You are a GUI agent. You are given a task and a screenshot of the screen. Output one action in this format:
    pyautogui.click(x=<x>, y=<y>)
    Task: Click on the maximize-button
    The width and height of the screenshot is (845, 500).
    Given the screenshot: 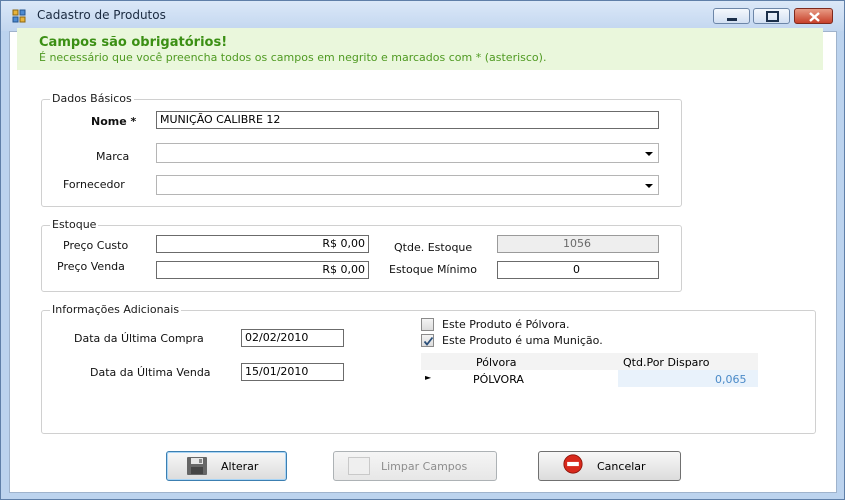 What is the action you would take?
    pyautogui.click(x=771, y=16)
    